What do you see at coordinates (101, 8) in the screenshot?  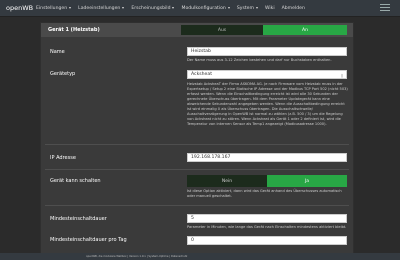 I see `nav-ladeeinstellungen: Ladeeinstellungen` at bounding box center [101, 8].